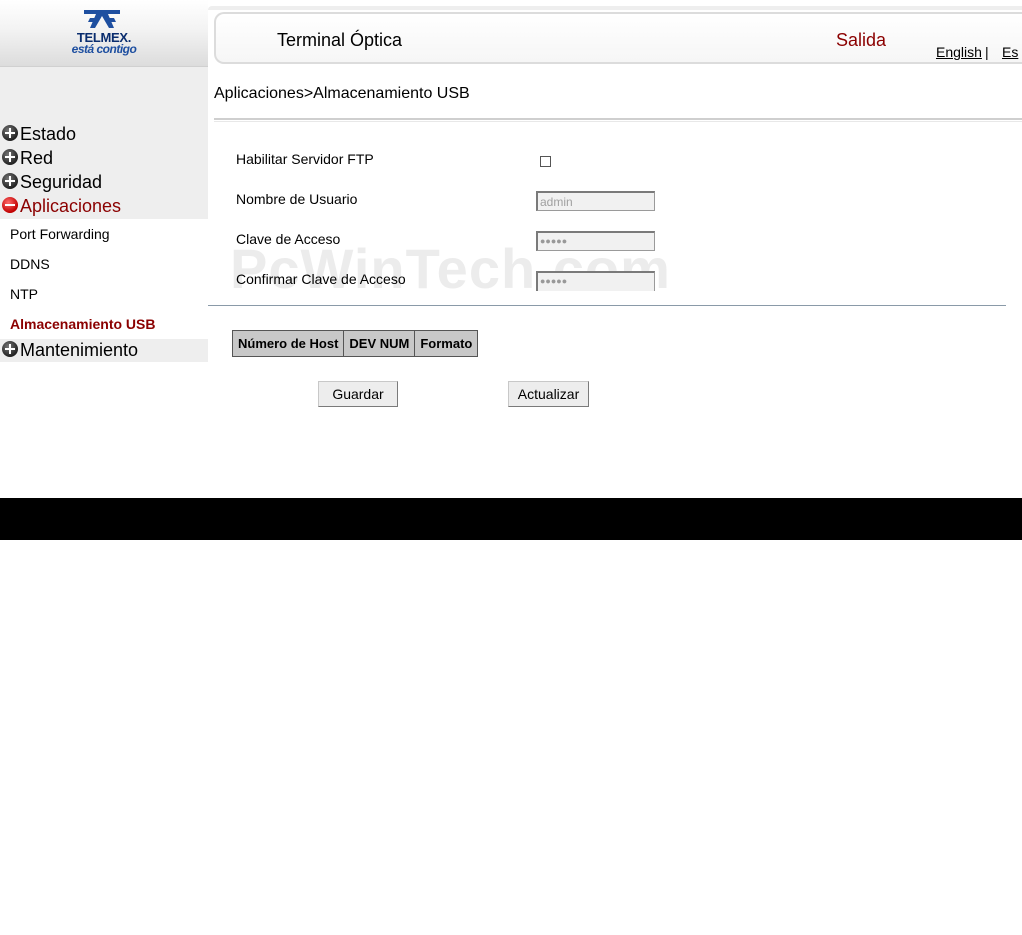 The height and width of the screenshot is (935, 1022). Describe the element at coordinates (83, 324) in the screenshot. I see `submenu-label: Almacenamiento USB` at that location.